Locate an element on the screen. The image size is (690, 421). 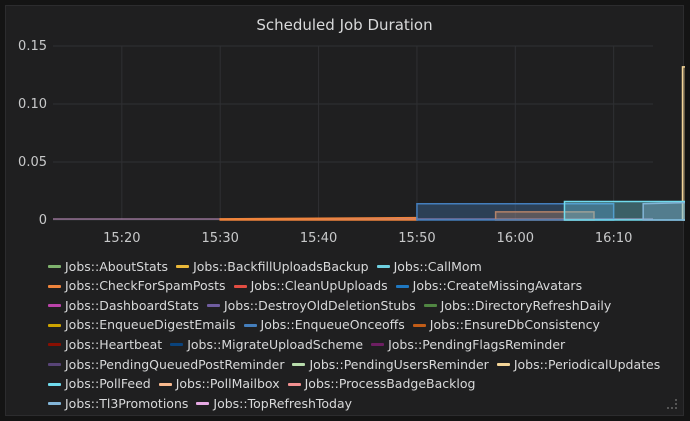
legend-item: Jobs::Tl3Promotions is located at coordinates (118, 404).